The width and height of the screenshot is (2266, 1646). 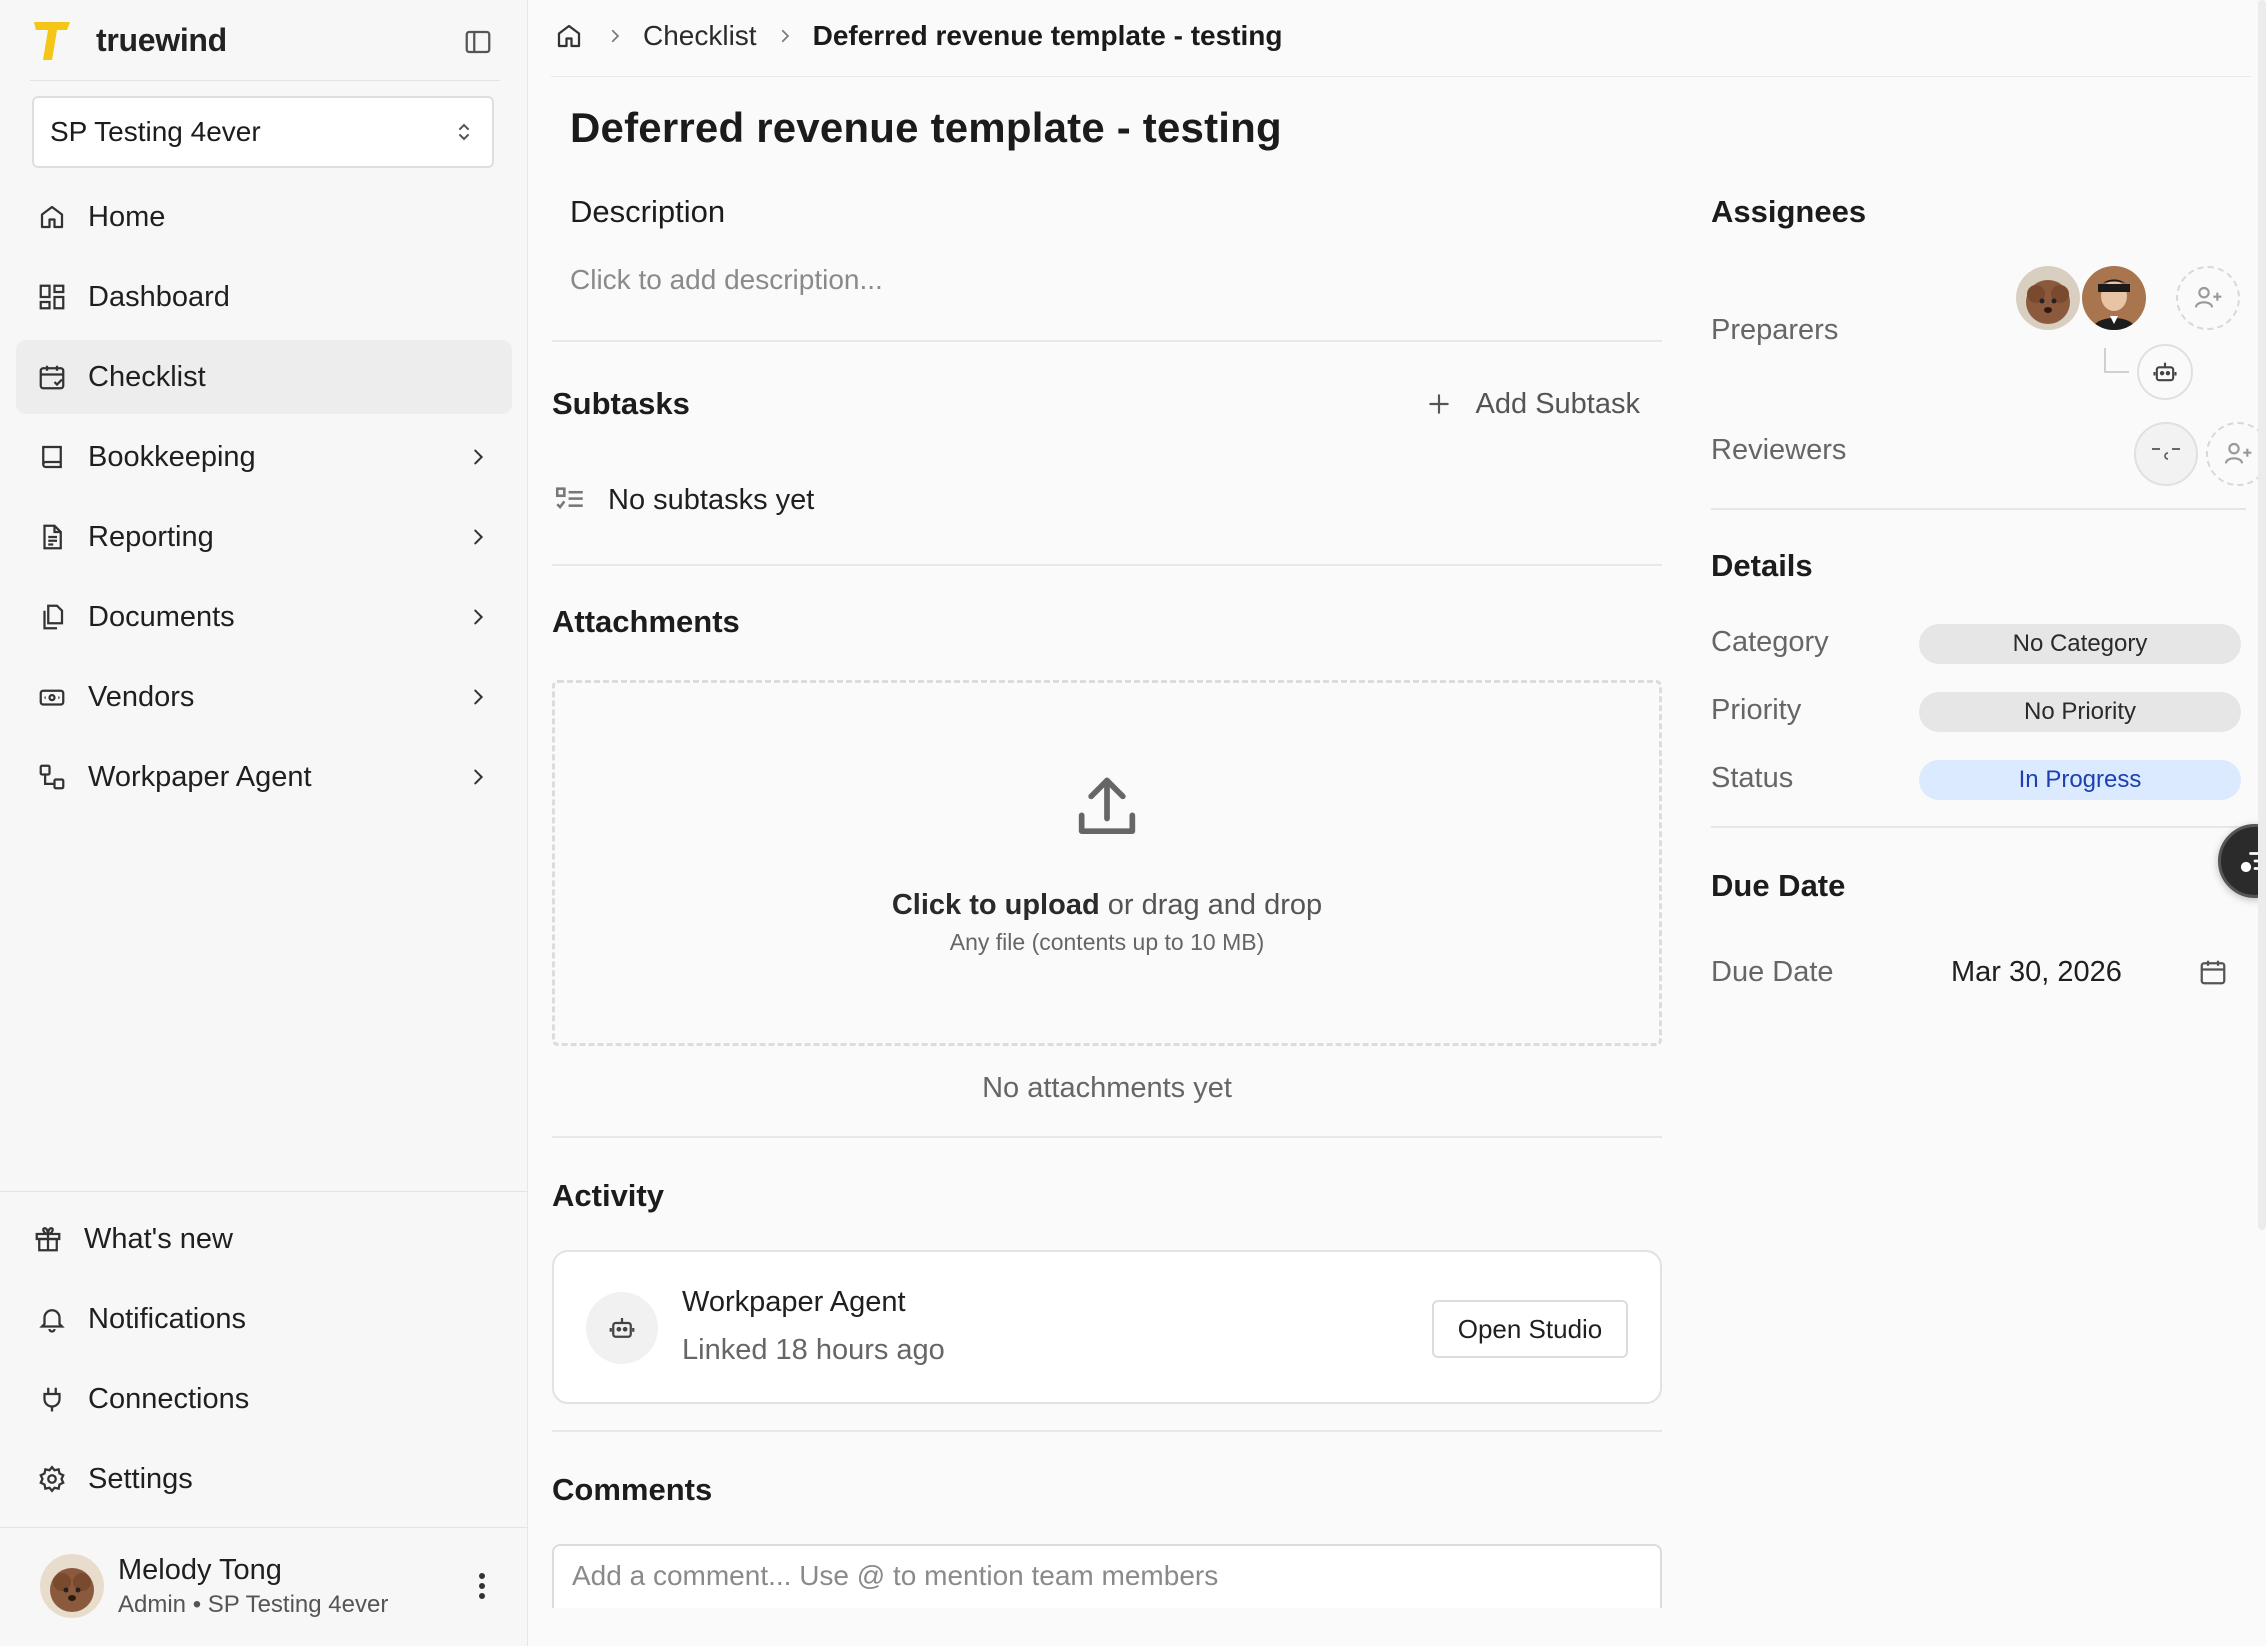 I want to click on scrollbar, so click(x=2262, y=615).